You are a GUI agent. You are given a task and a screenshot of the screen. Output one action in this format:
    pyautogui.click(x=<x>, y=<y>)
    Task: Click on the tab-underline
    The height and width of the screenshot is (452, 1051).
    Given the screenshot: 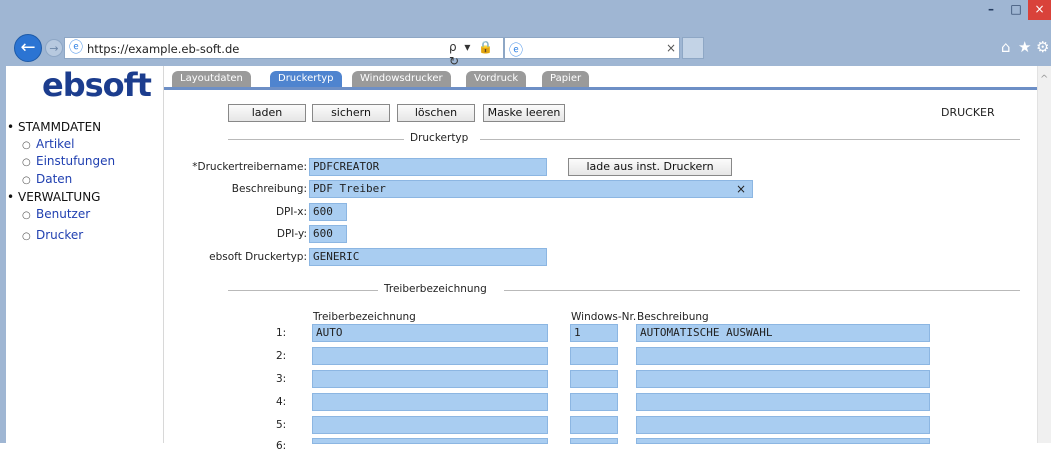 What is the action you would take?
    pyautogui.click(x=602, y=88)
    